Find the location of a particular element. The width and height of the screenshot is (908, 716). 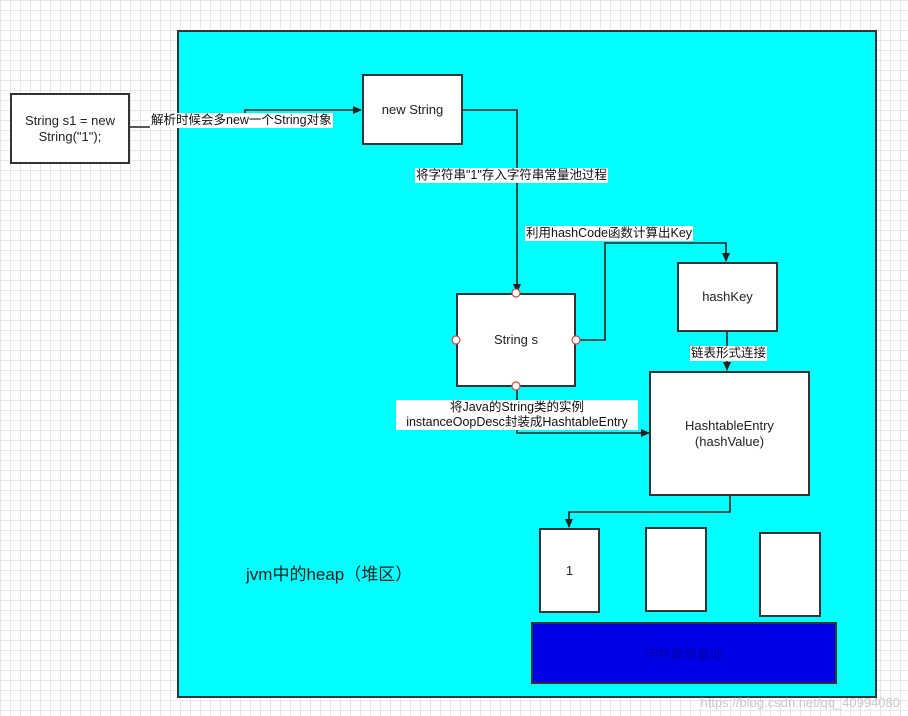

label-linked: 链表形式连接 is located at coordinates (729, 353).